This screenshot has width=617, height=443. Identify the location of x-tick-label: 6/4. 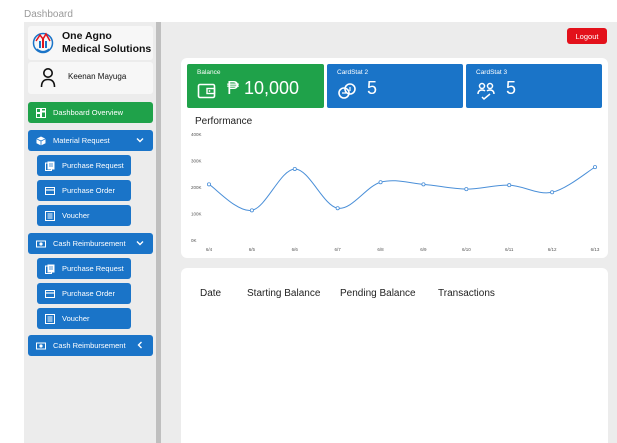
(209, 249).